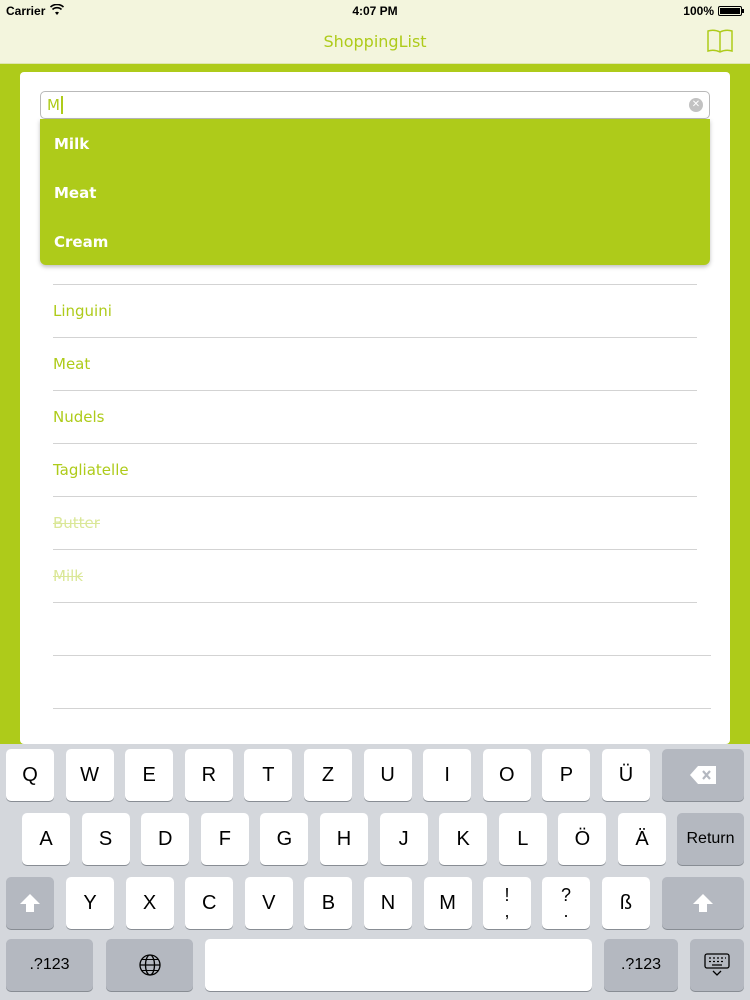 This screenshot has width=750, height=1000. What do you see at coordinates (387, 775) in the screenshot?
I see `key-u: U` at bounding box center [387, 775].